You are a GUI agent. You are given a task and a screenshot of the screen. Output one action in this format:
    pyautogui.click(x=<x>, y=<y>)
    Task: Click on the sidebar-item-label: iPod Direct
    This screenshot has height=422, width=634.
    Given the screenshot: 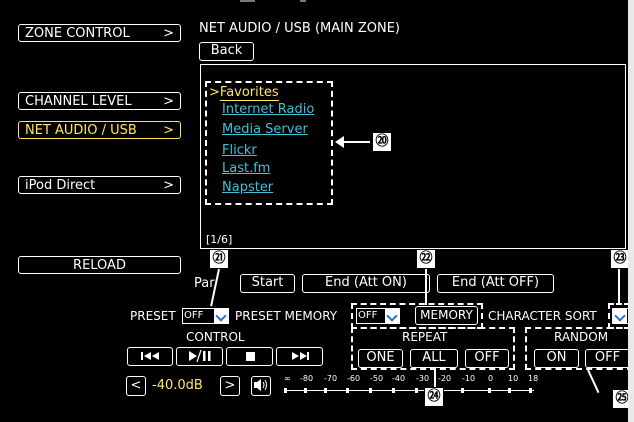 What is the action you would take?
    pyautogui.click(x=60, y=185)
    